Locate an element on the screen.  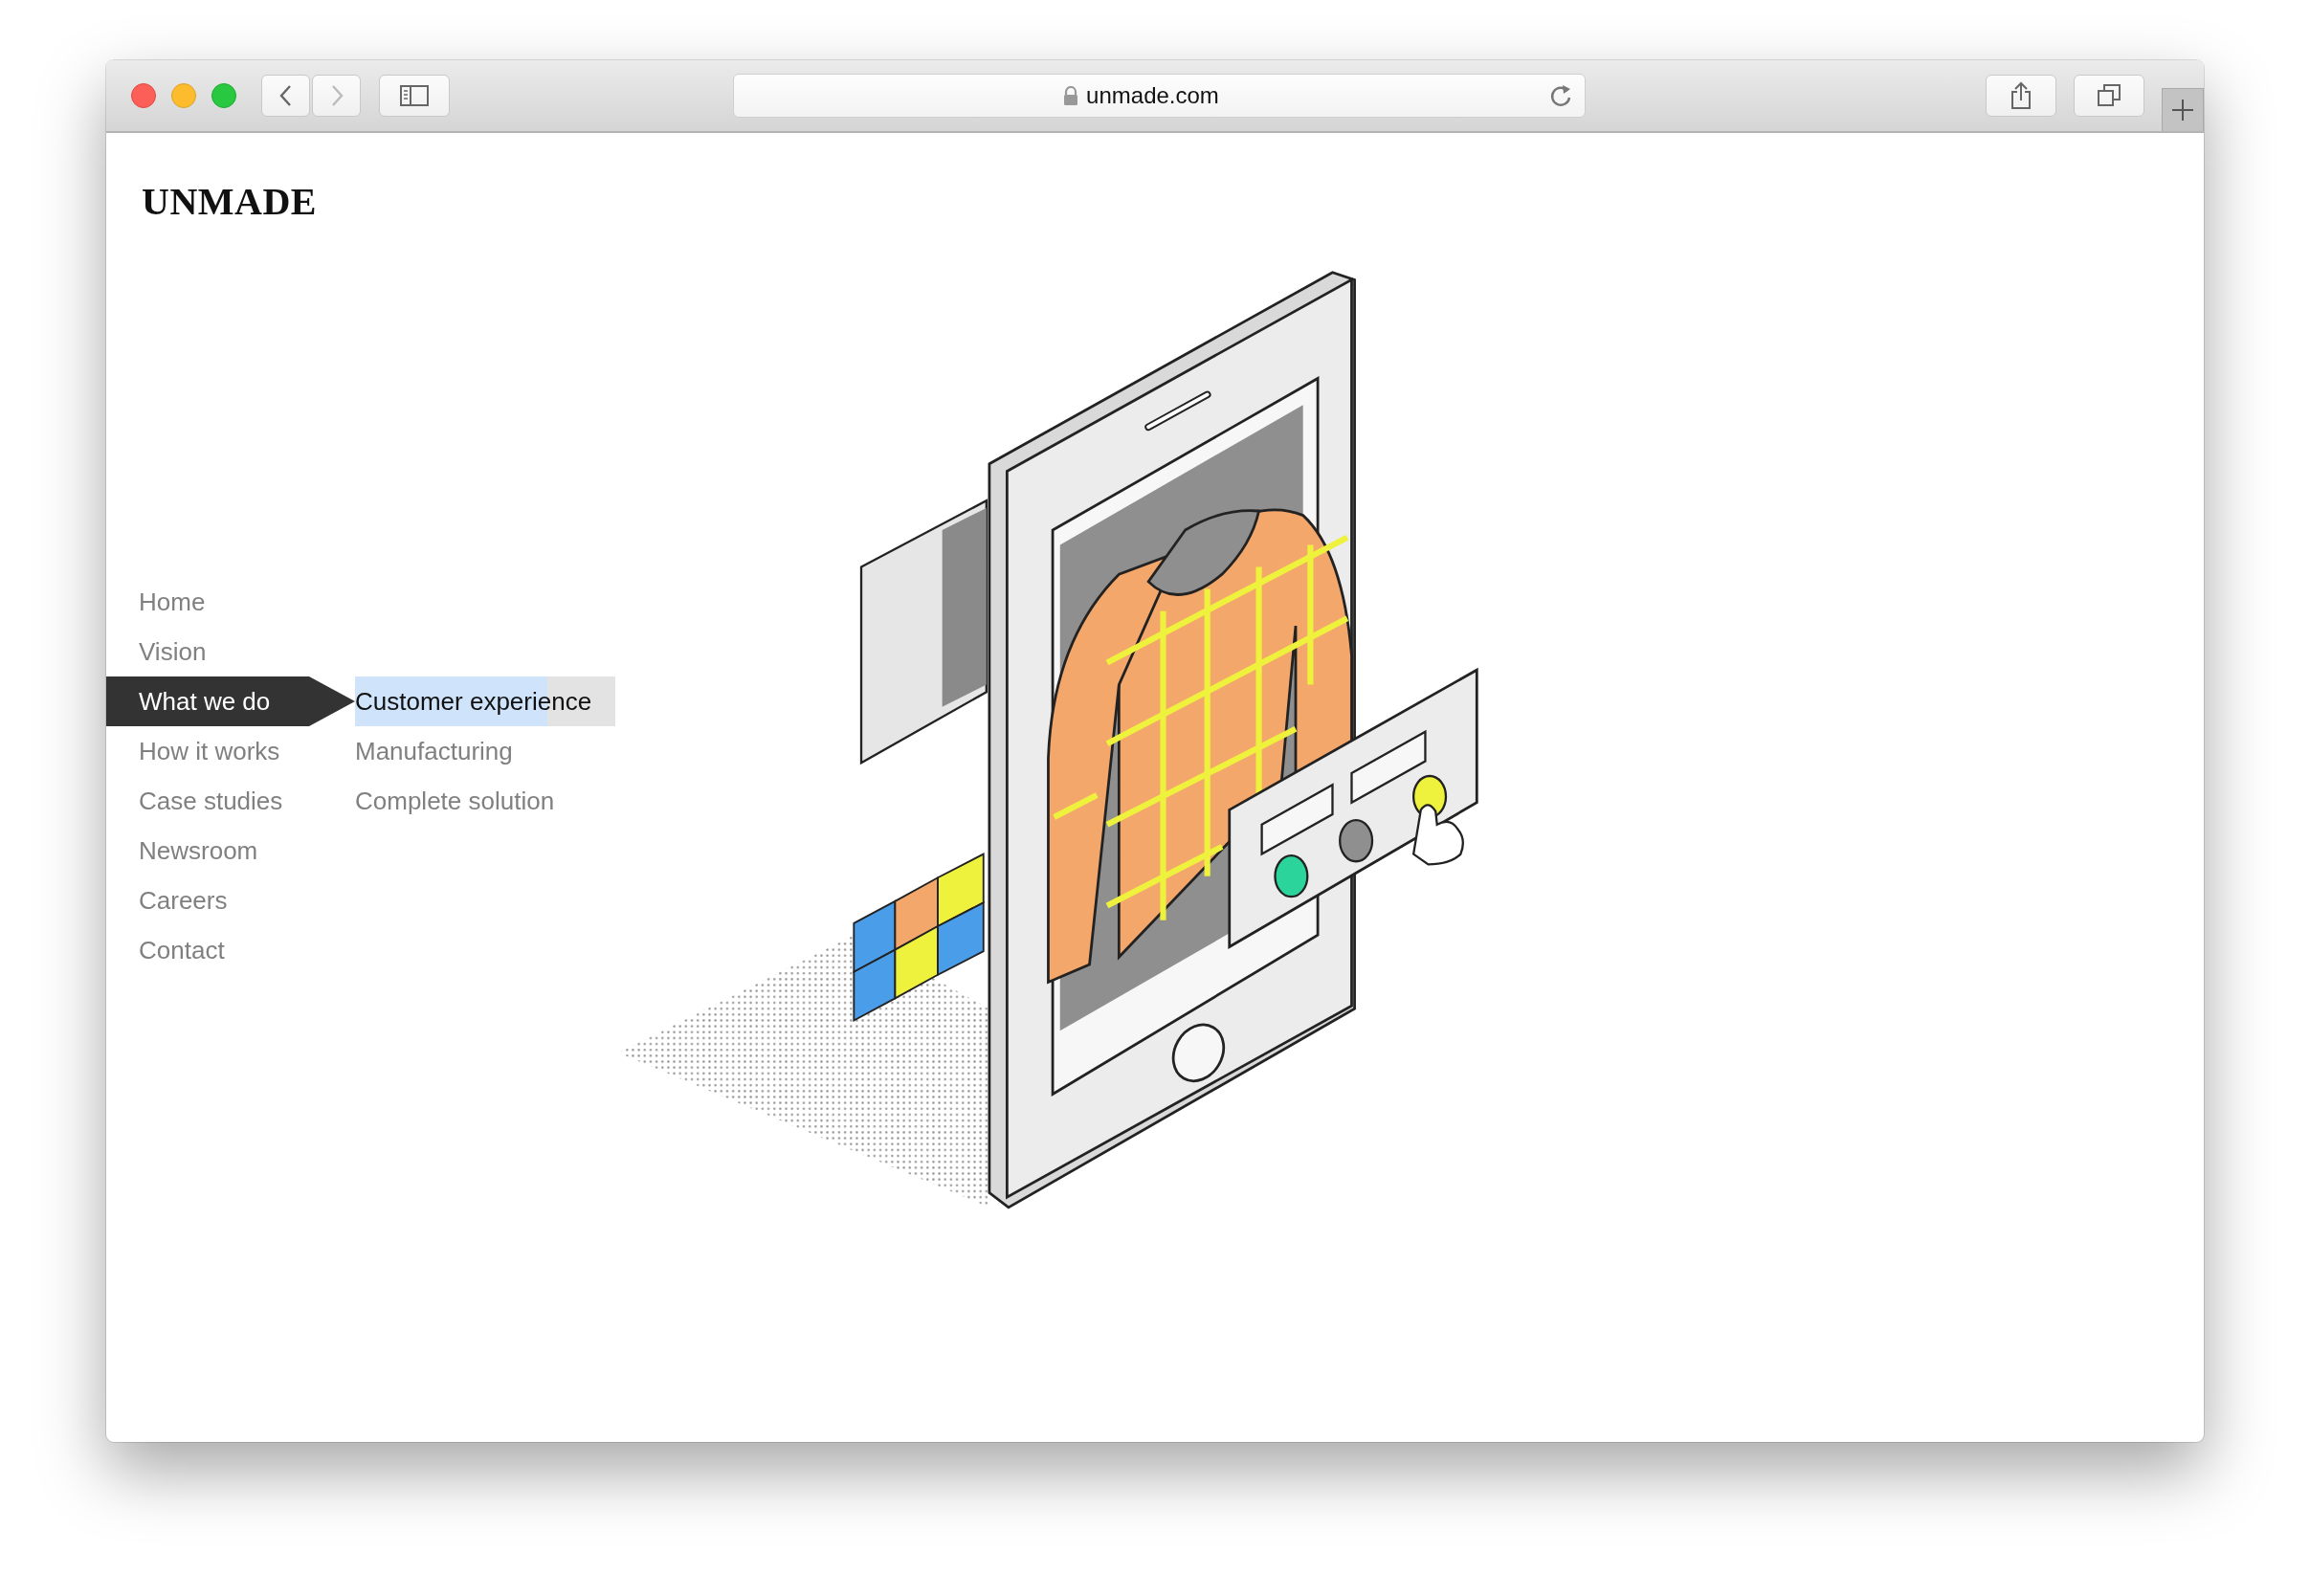
back-button is located at coordinates (285, 96).